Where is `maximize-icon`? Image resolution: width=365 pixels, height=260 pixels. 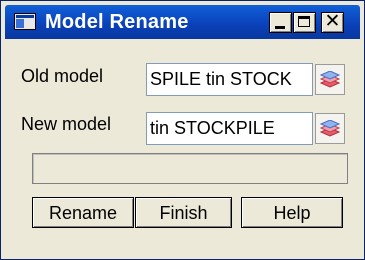 maximize-icon is located at coordinates (304, 21).